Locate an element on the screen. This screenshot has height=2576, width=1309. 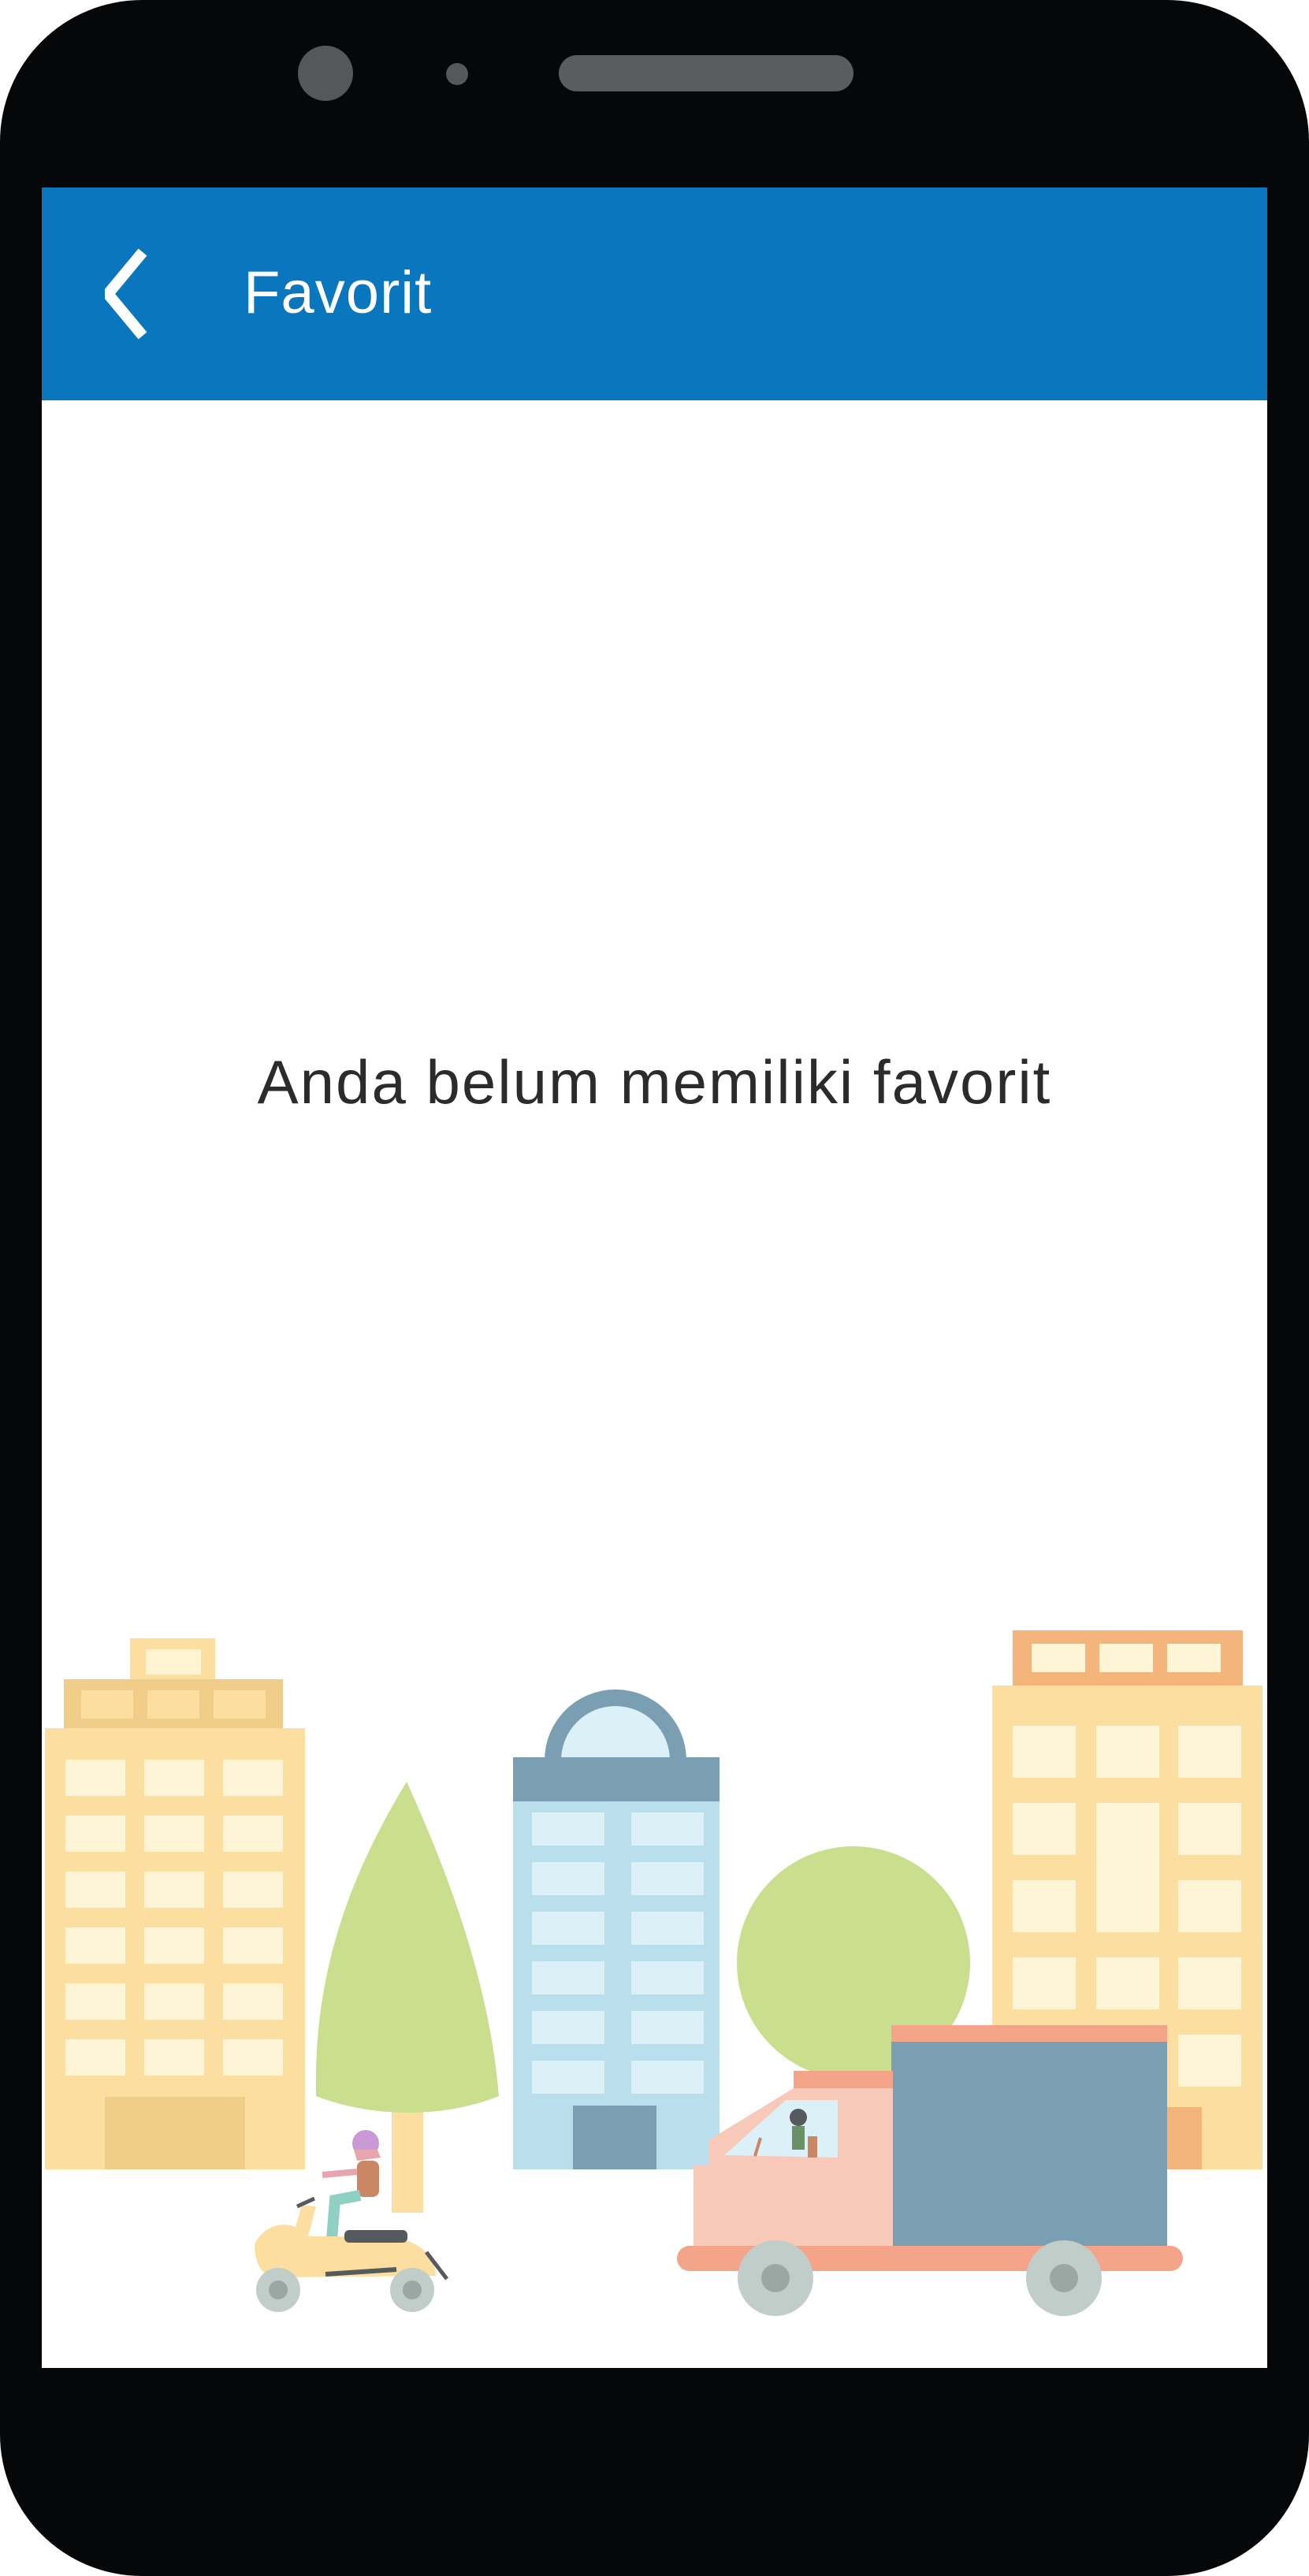
middle-building is located at coordinates (616, 1929).